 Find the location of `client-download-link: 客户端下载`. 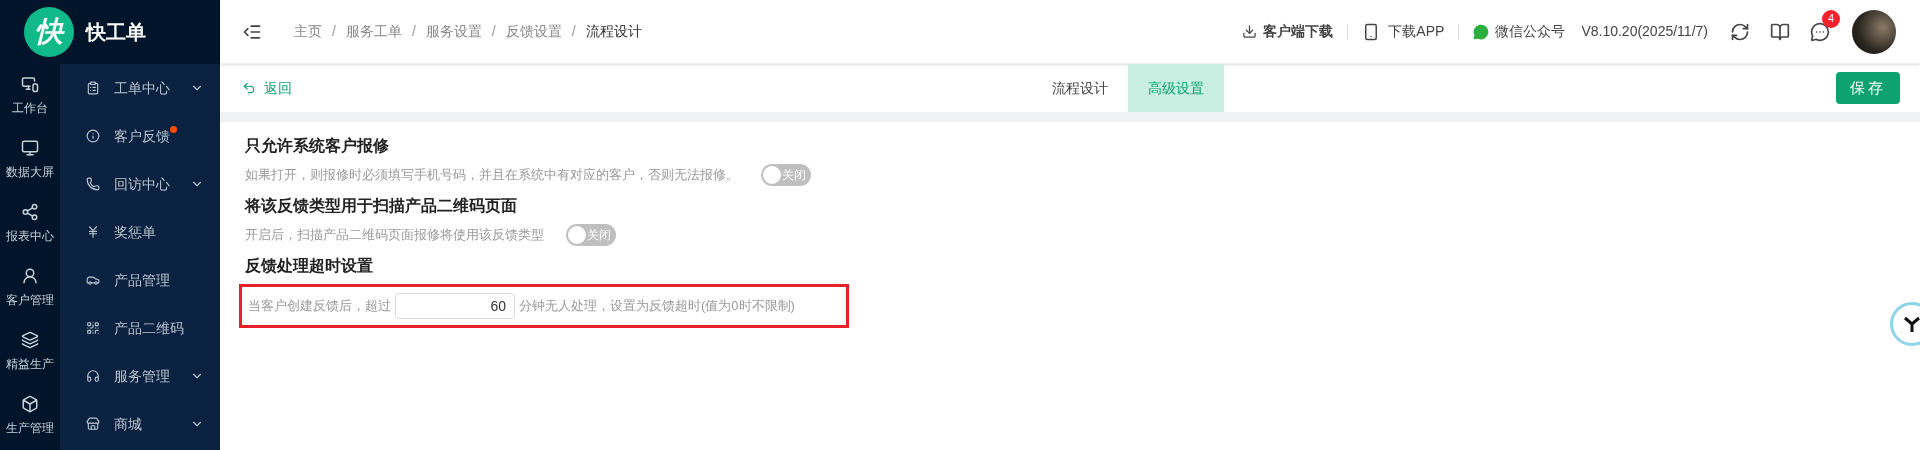

client-download-link: 客户端下载 is located at coordinates (1298, 31).